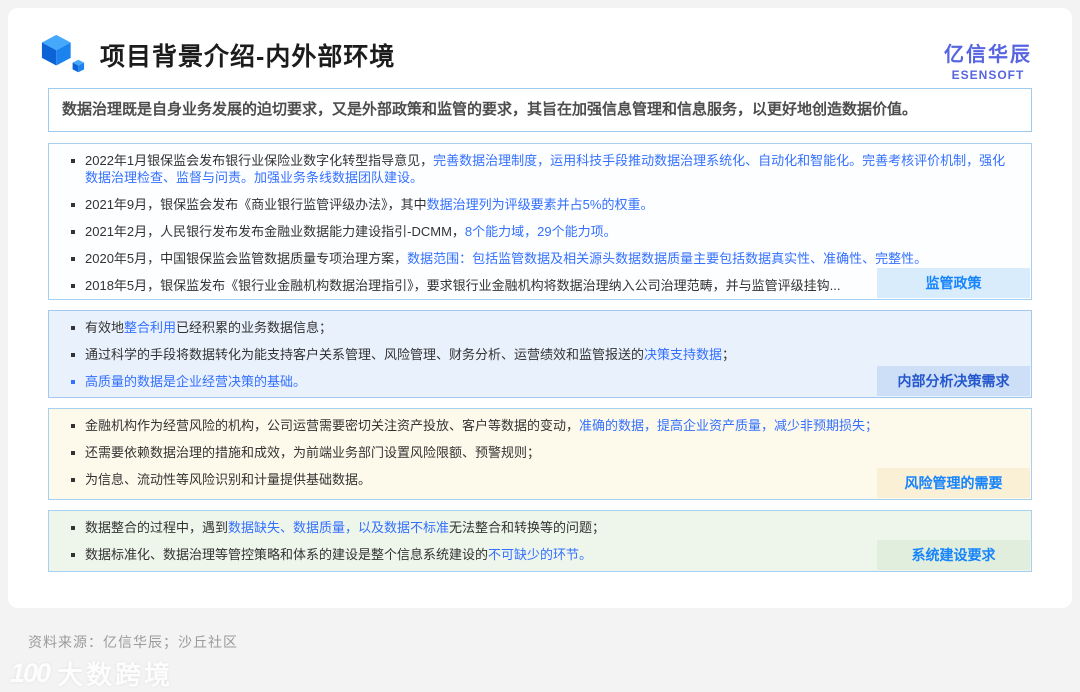 This screenshot has width=1080, height=692. Describe the element at coordinates (988, 75) in the screenshot. I see `brand-subtitle: ESENSOFT` at that location.